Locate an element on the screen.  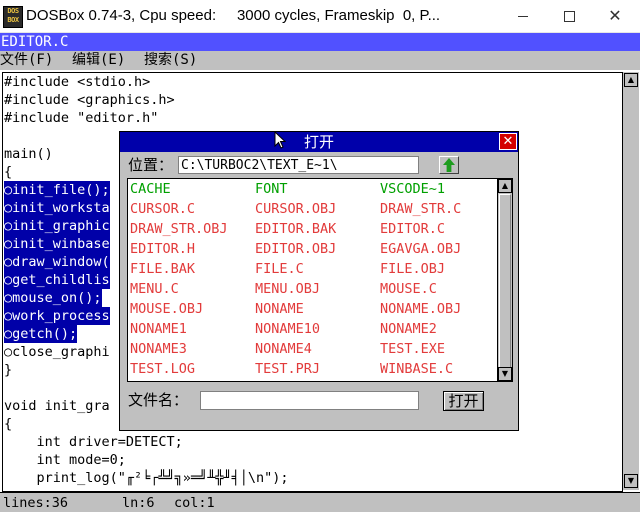
file-item: TEST.PRJ is located at coordinates (287, 369).